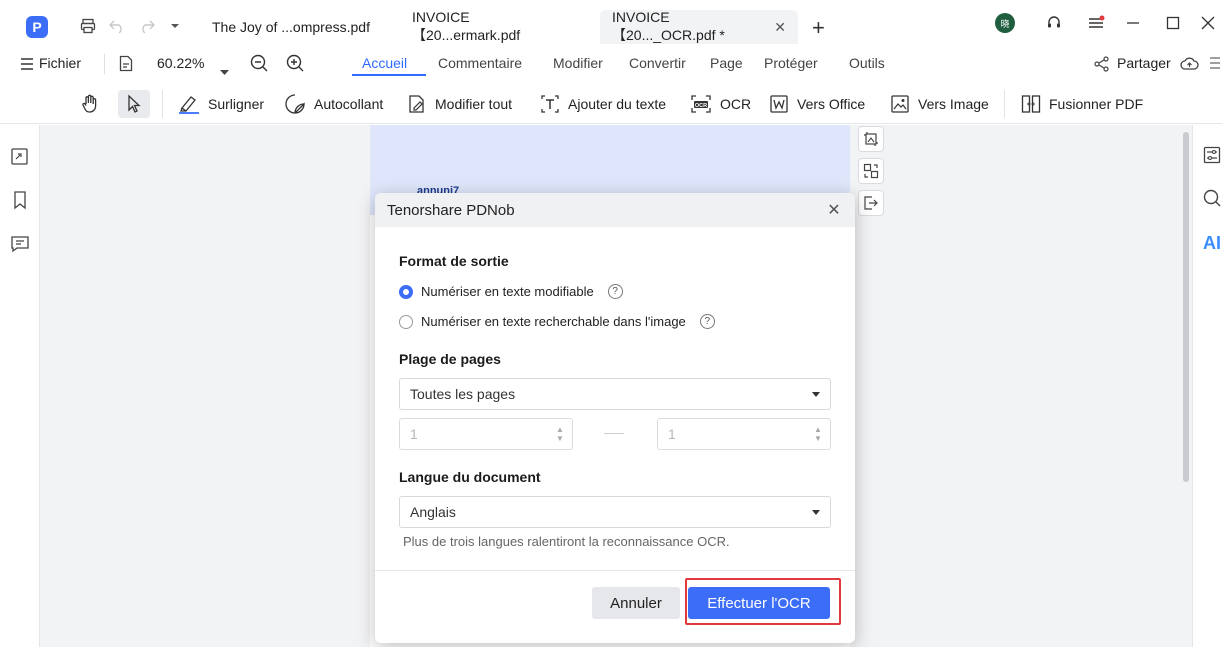  What do you see at coordinates (88, 26) in the screenshot?
I see `print-icon` at bounding box center [88, 26].